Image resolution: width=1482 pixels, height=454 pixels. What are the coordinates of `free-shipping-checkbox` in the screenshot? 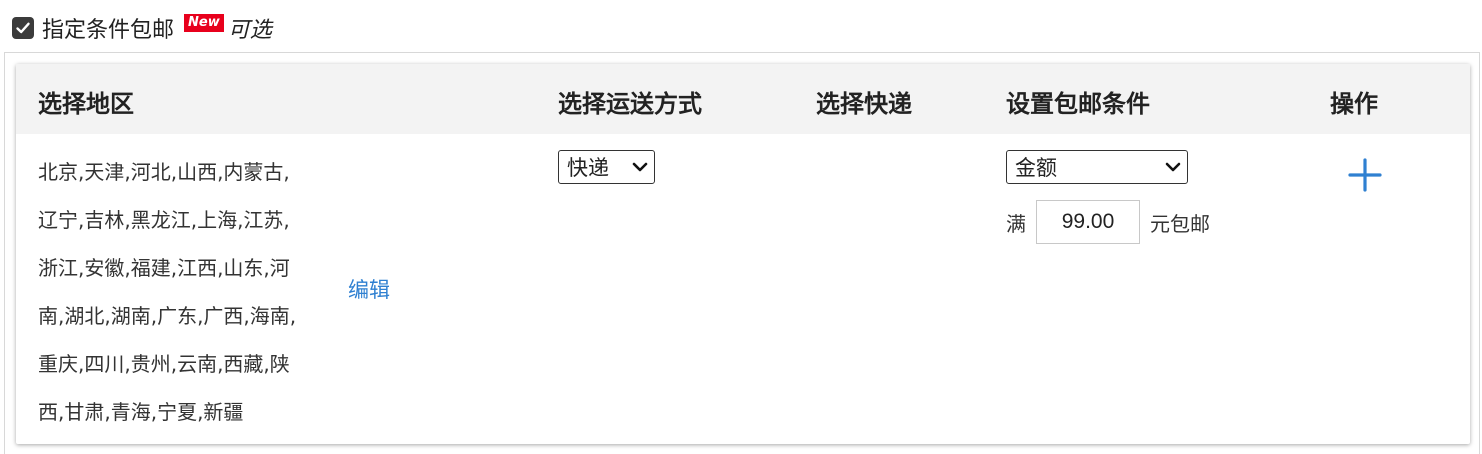 It's located at (23, 28).